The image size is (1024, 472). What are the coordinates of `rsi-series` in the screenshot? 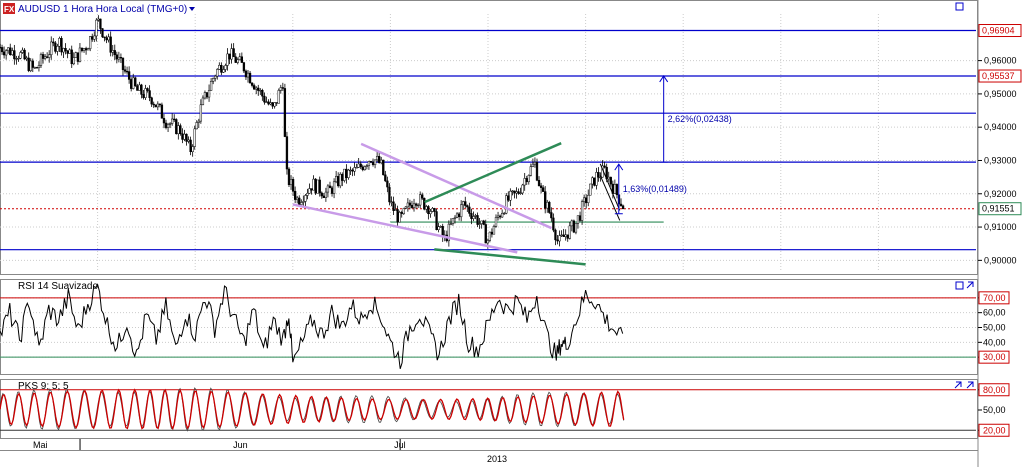 It's located at (312, 326).